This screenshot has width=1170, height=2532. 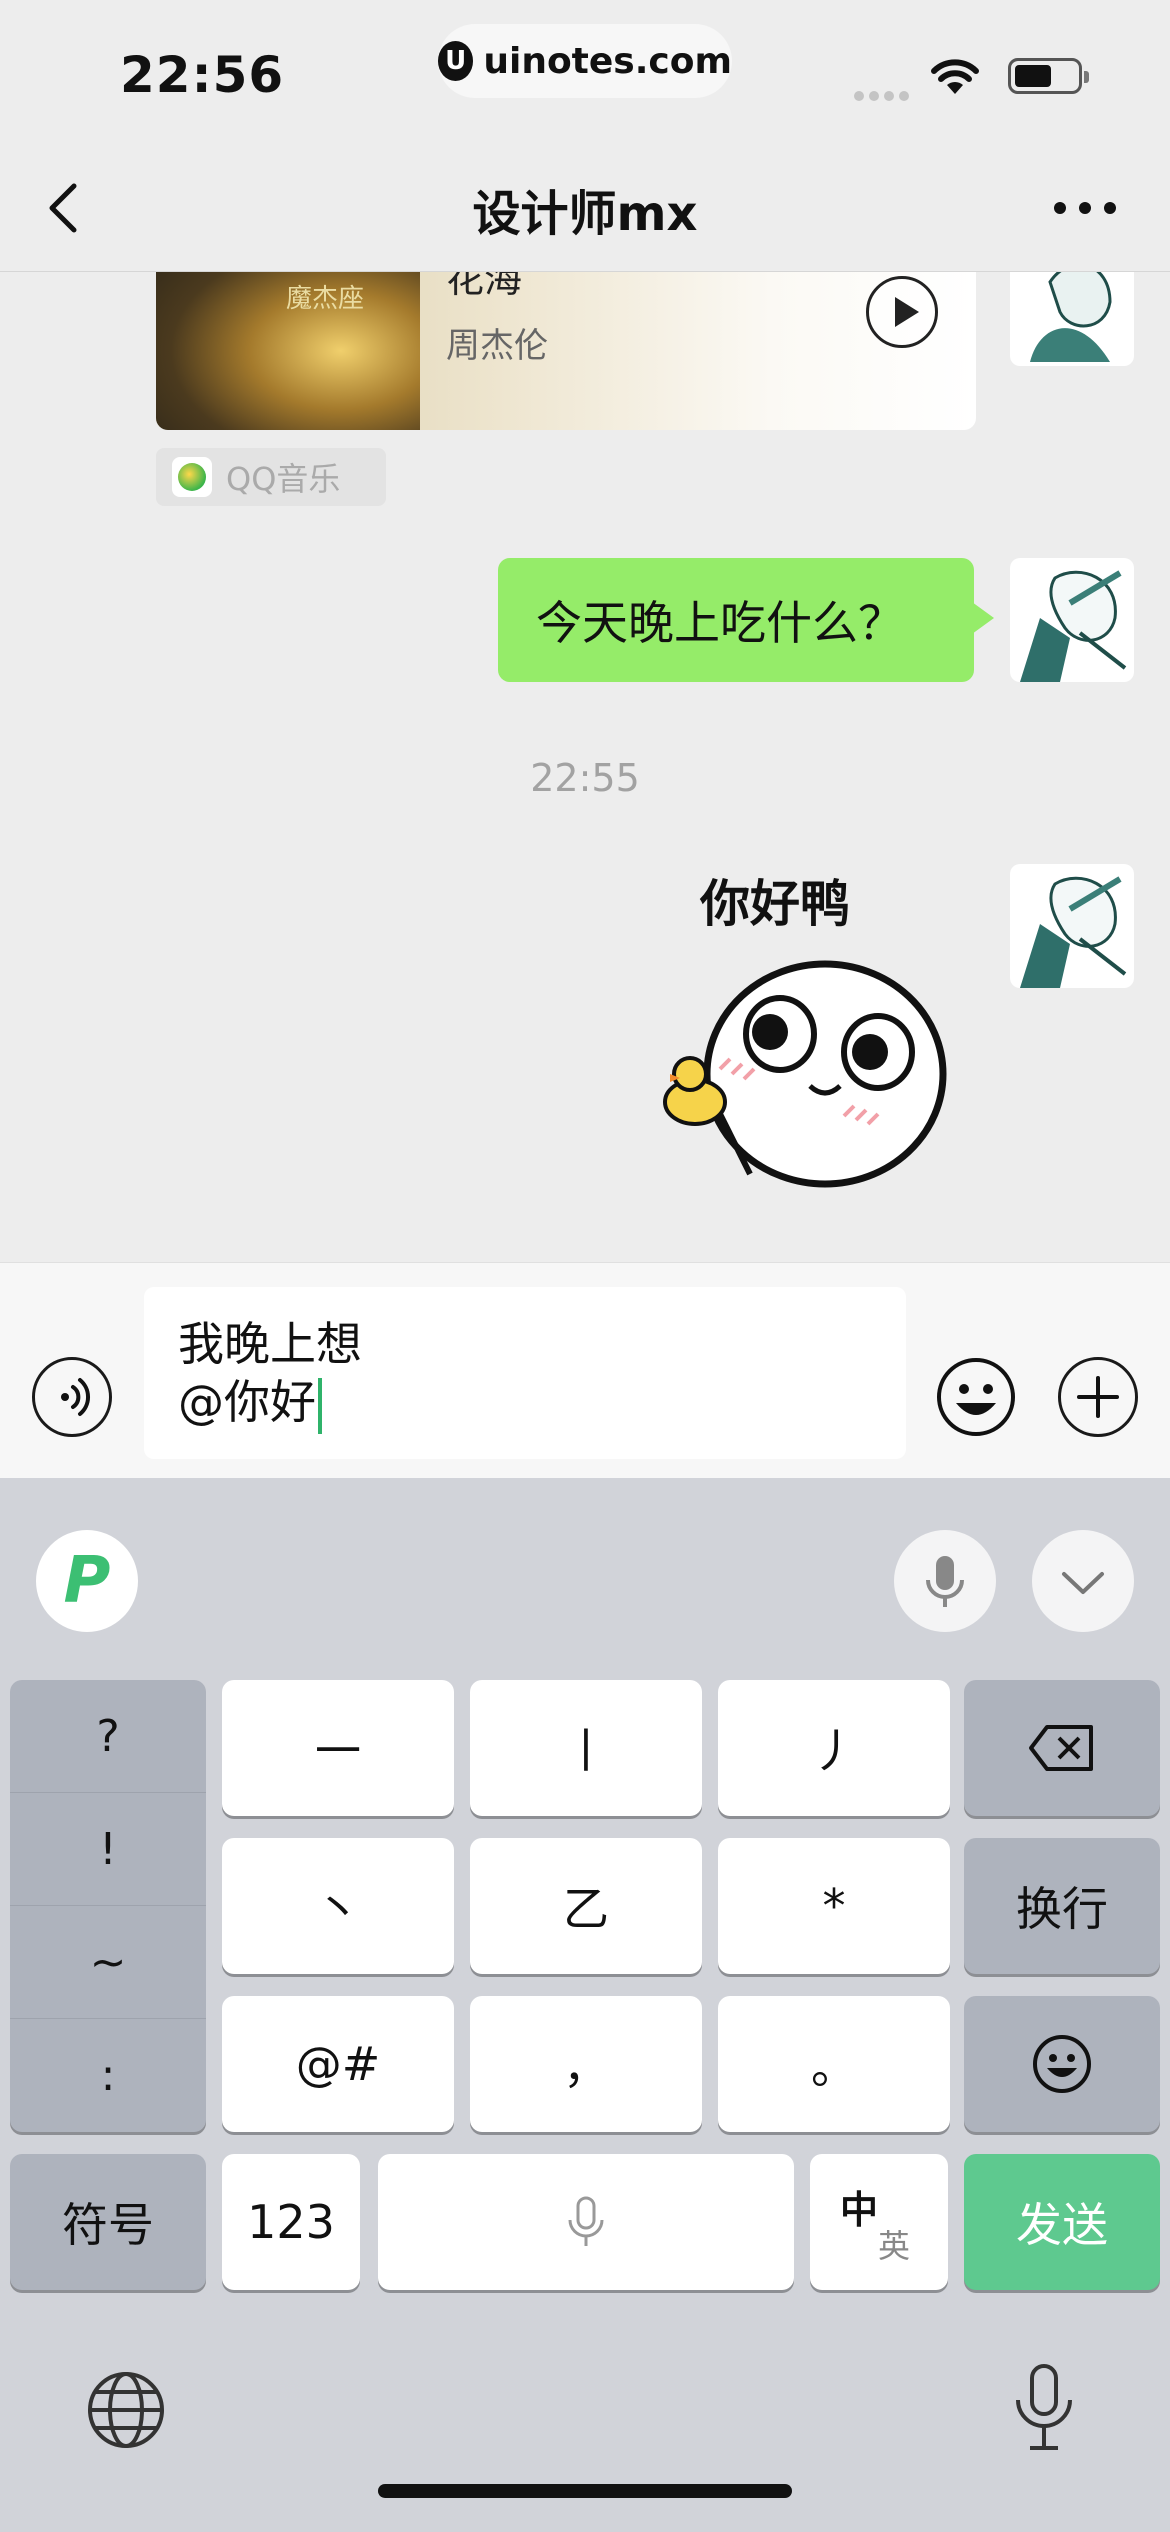 I want to click on play-button, so click(x=902, y=312).